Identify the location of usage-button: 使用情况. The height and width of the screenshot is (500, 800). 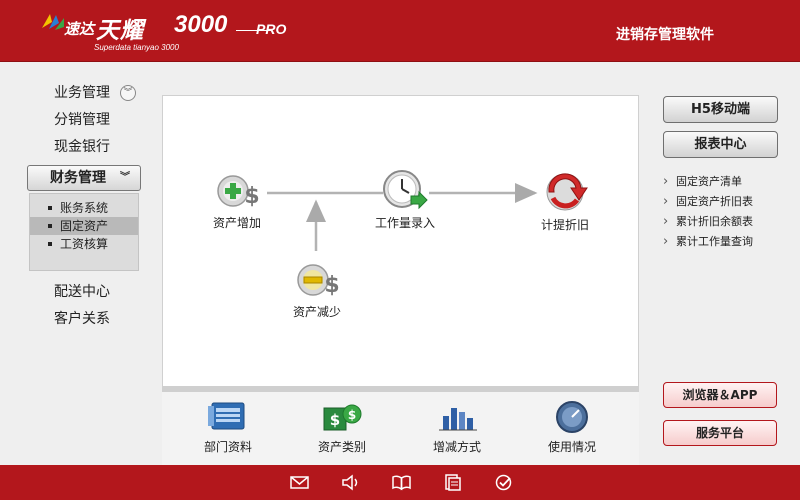
(572, 427).